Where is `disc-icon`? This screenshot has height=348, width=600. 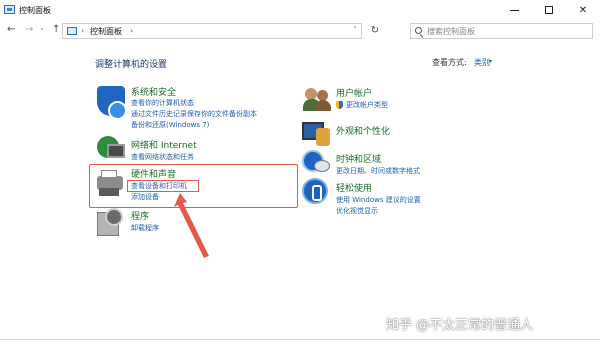 disc-icon is located at coordinates (114, 217).